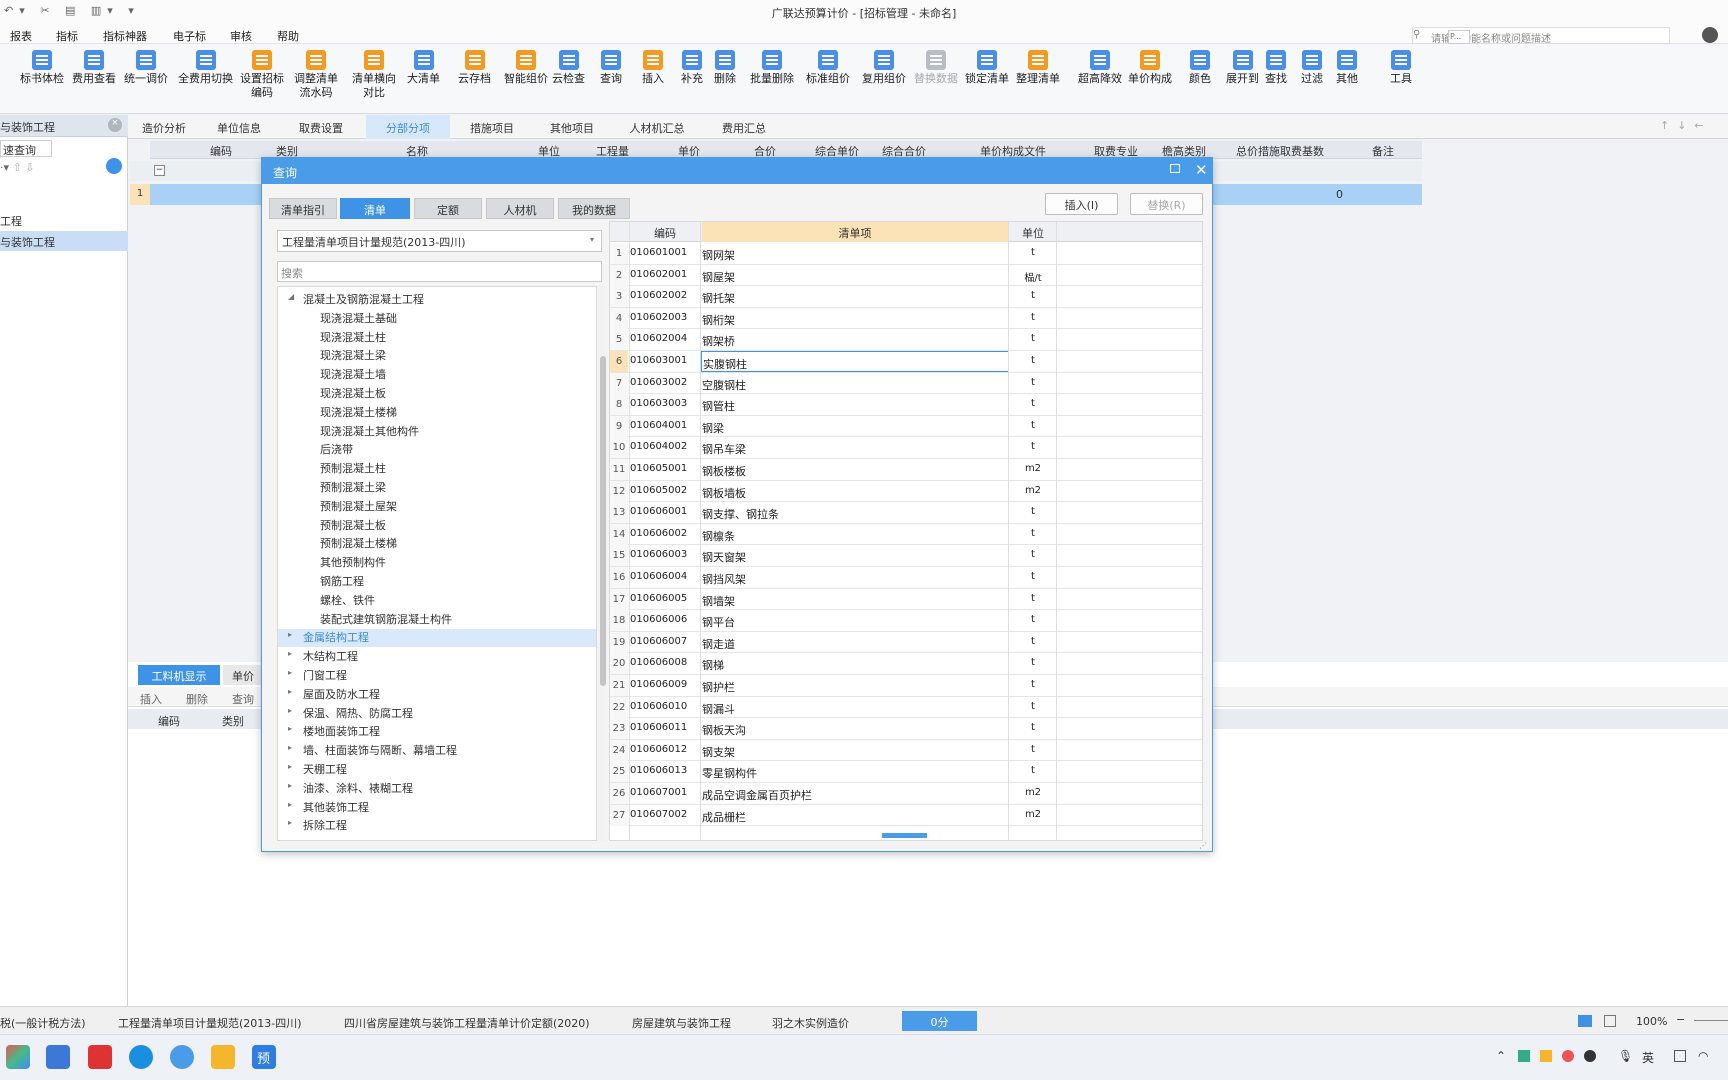 This screenshot has height=1080, width=1728. I want to click on wifi-icon: ◠, so click(1703, 1056).